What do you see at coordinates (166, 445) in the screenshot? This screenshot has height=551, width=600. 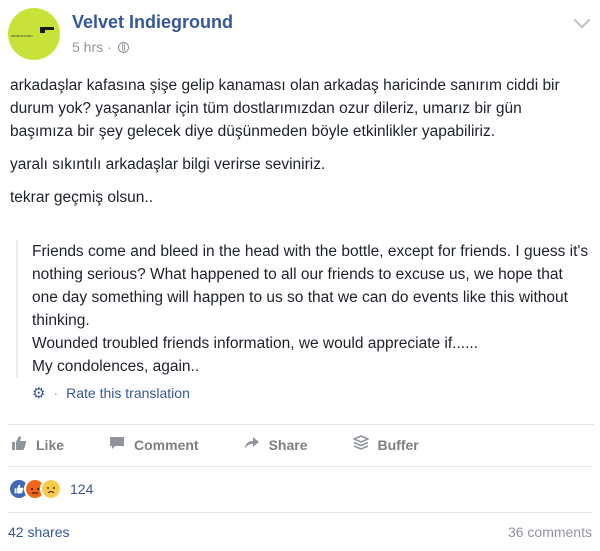 I see `comment-label: Comment` at bounding box center [166, 445].